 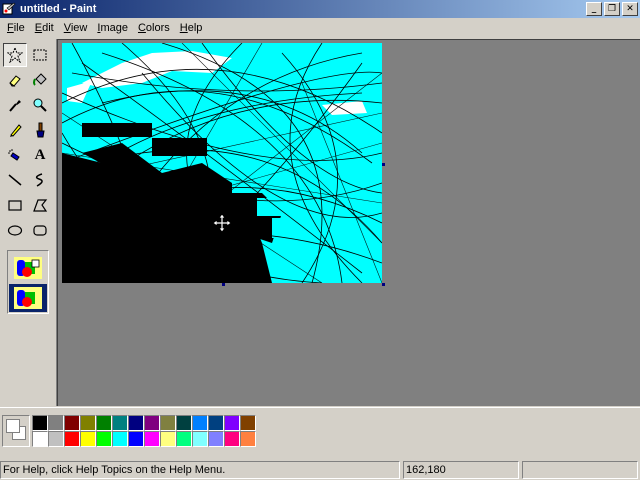 What do you see at coordinates (383, 284) in the screenshot?
I see `resize-handle-corner` at bounding box center [383, 284].